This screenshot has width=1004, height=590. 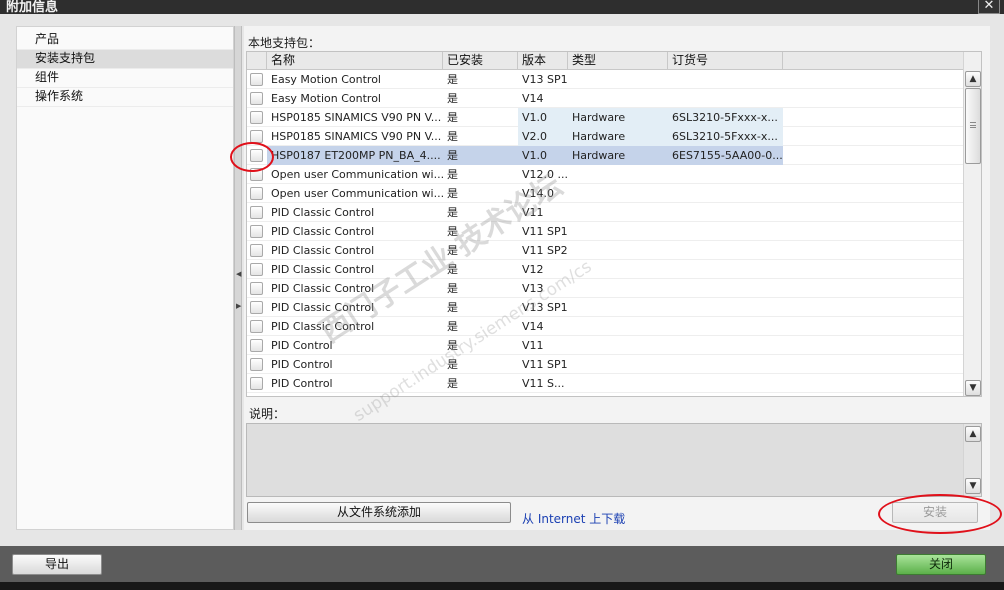 I want to click on description-scrollbar: ▲ ▼, so click(x=972, y=460).